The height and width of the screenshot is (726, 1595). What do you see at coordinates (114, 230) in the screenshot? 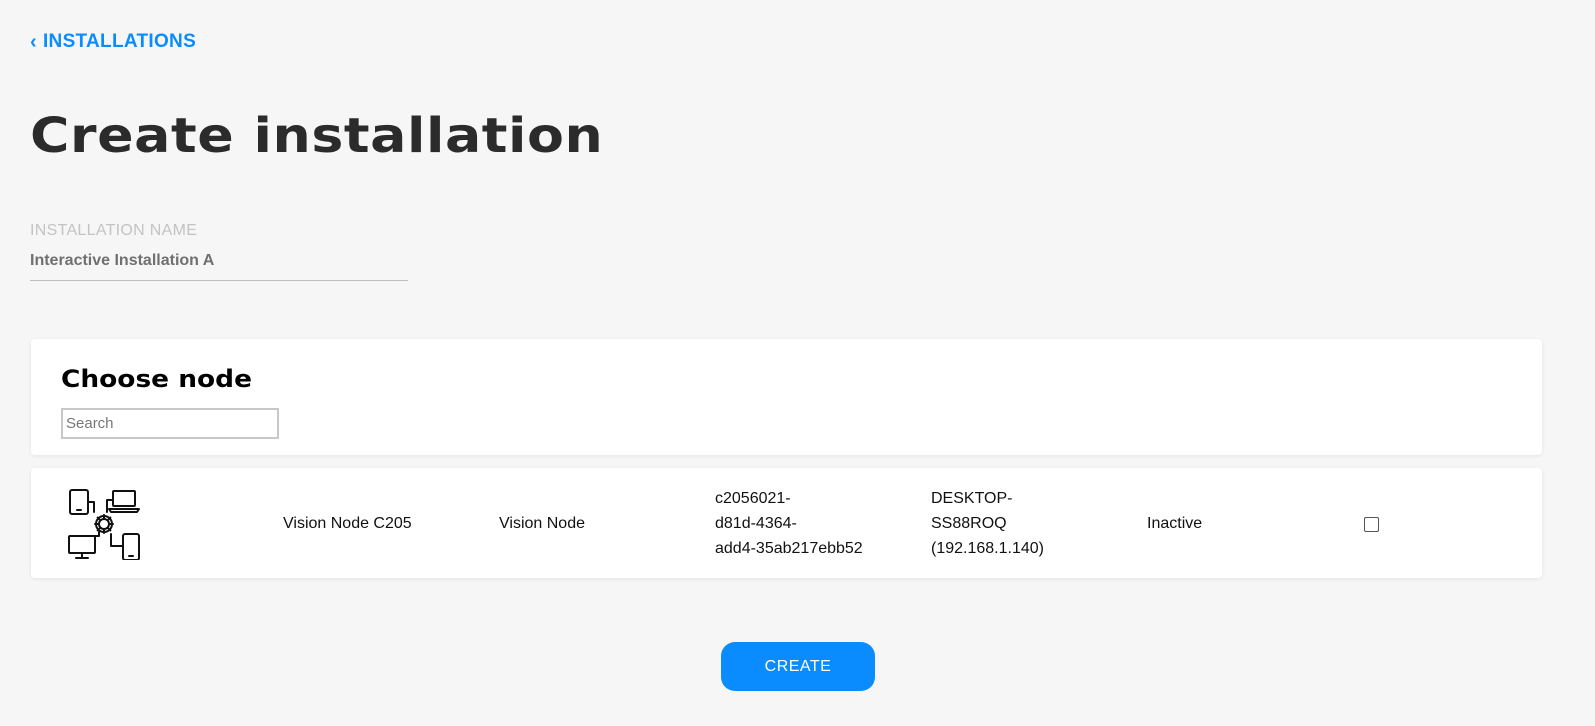
I see `installation-name-label: INSTALLATION NAME` at bounding box center [114, 230].